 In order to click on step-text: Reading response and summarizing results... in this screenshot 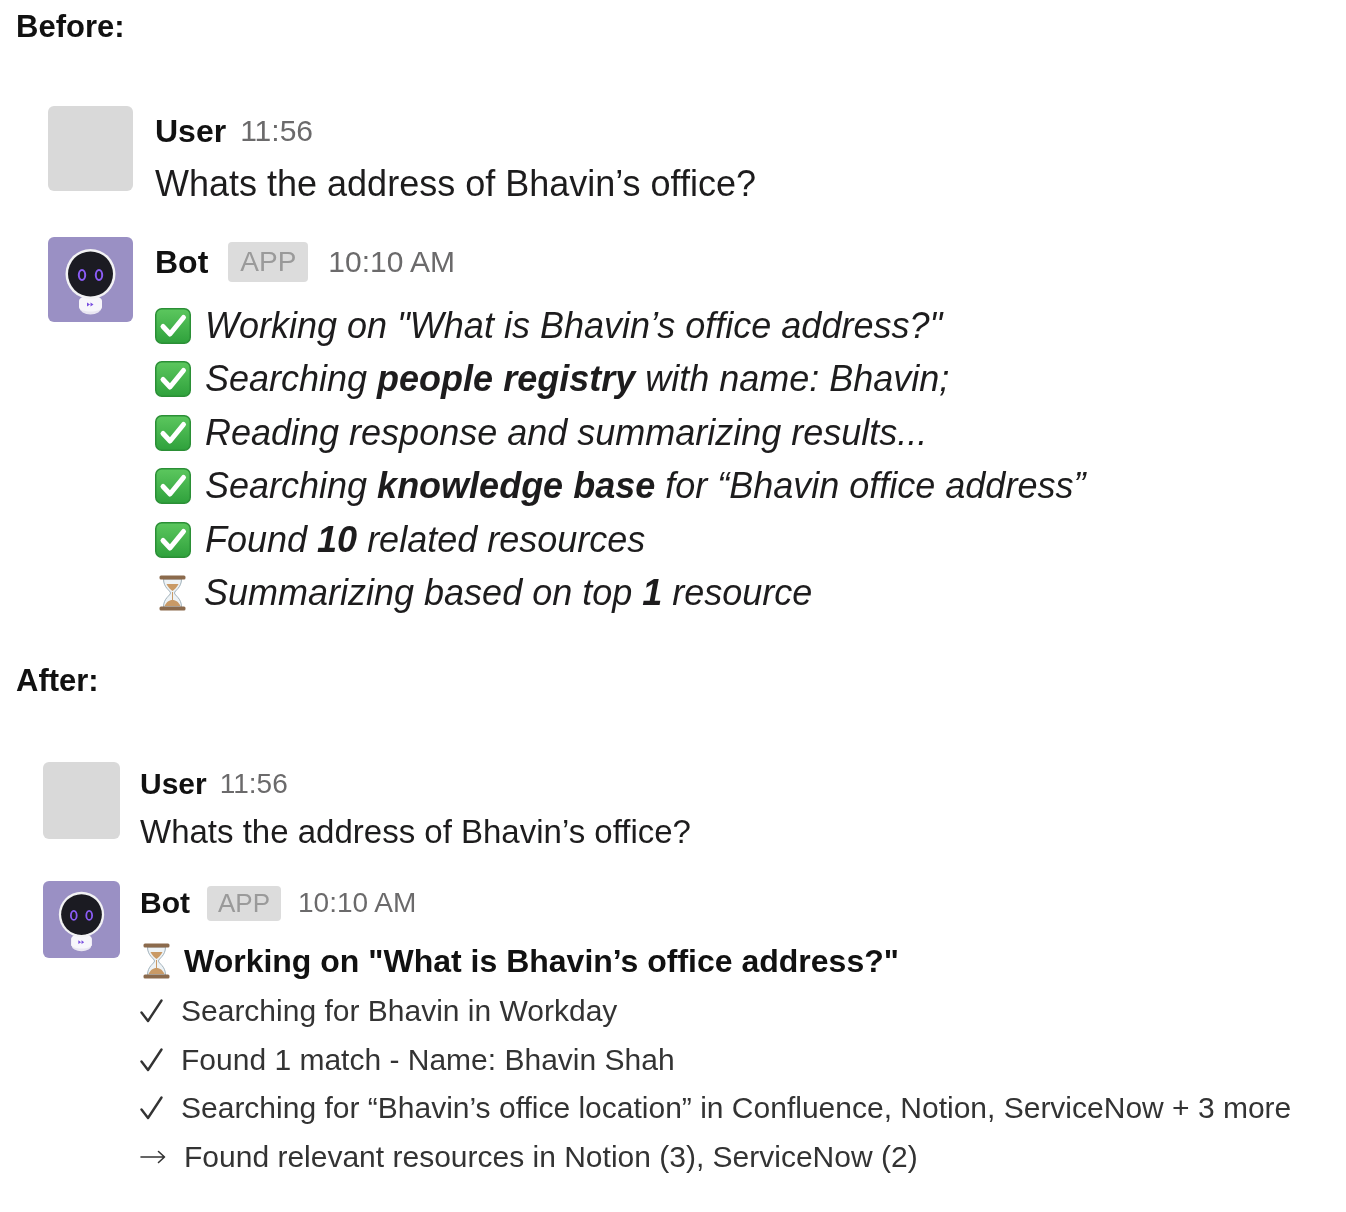, I will do `click(566, 432)`.